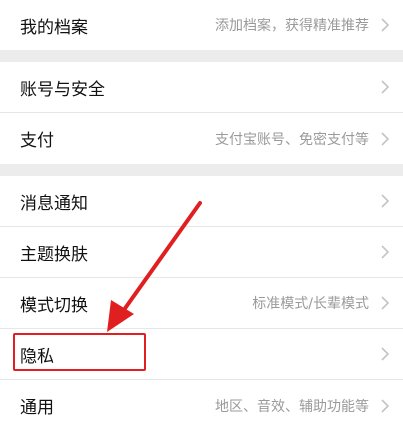 This screenshot has height=431, width=403. Describe the element at coordinates (292, 139) in the screenshot. I see `settings-item-subtitle: 支付宝账号、免密支付等` at that location.